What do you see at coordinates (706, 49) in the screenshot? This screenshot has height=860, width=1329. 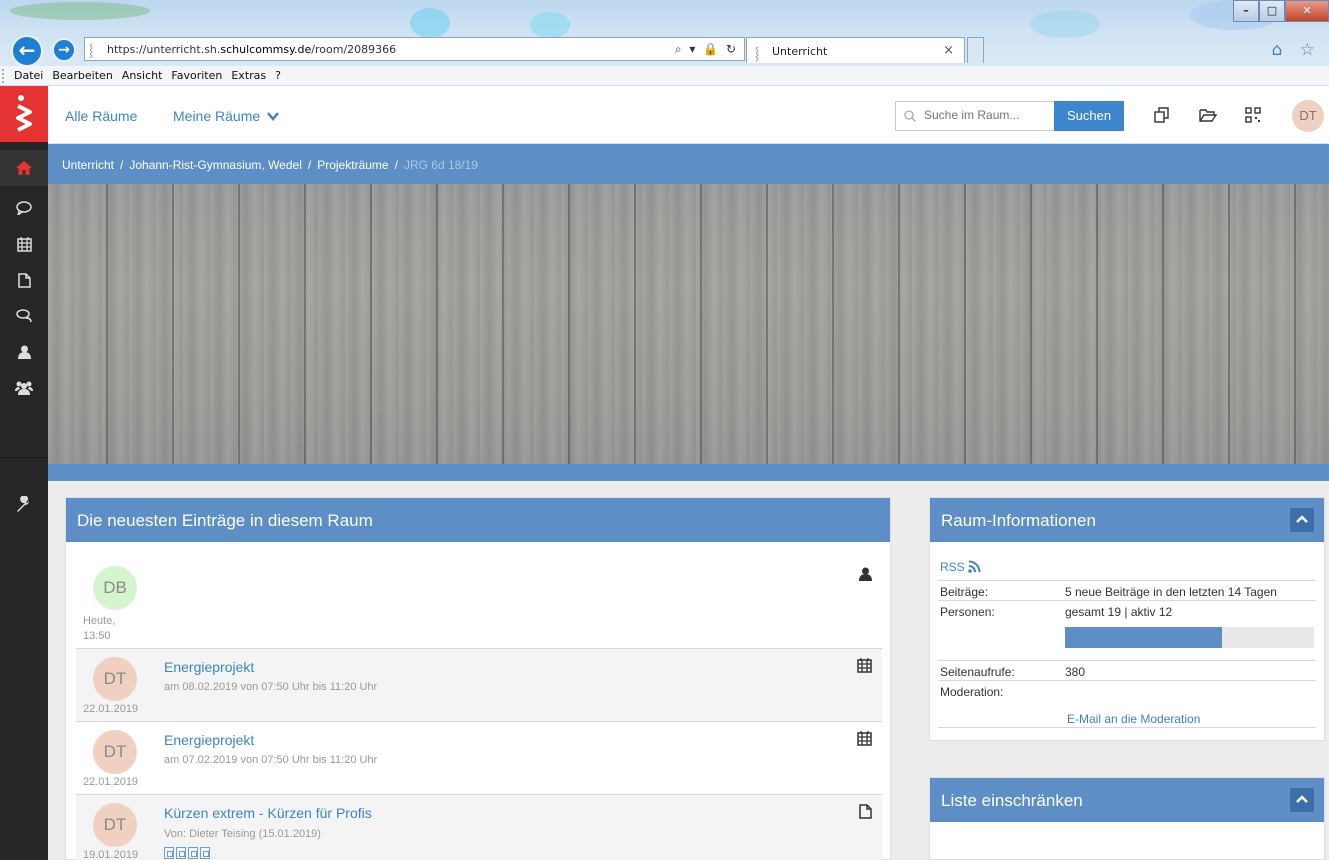 I see `address-controls: ⌕ ▾ 🔒 ↻` at bounding box center [706, 49].